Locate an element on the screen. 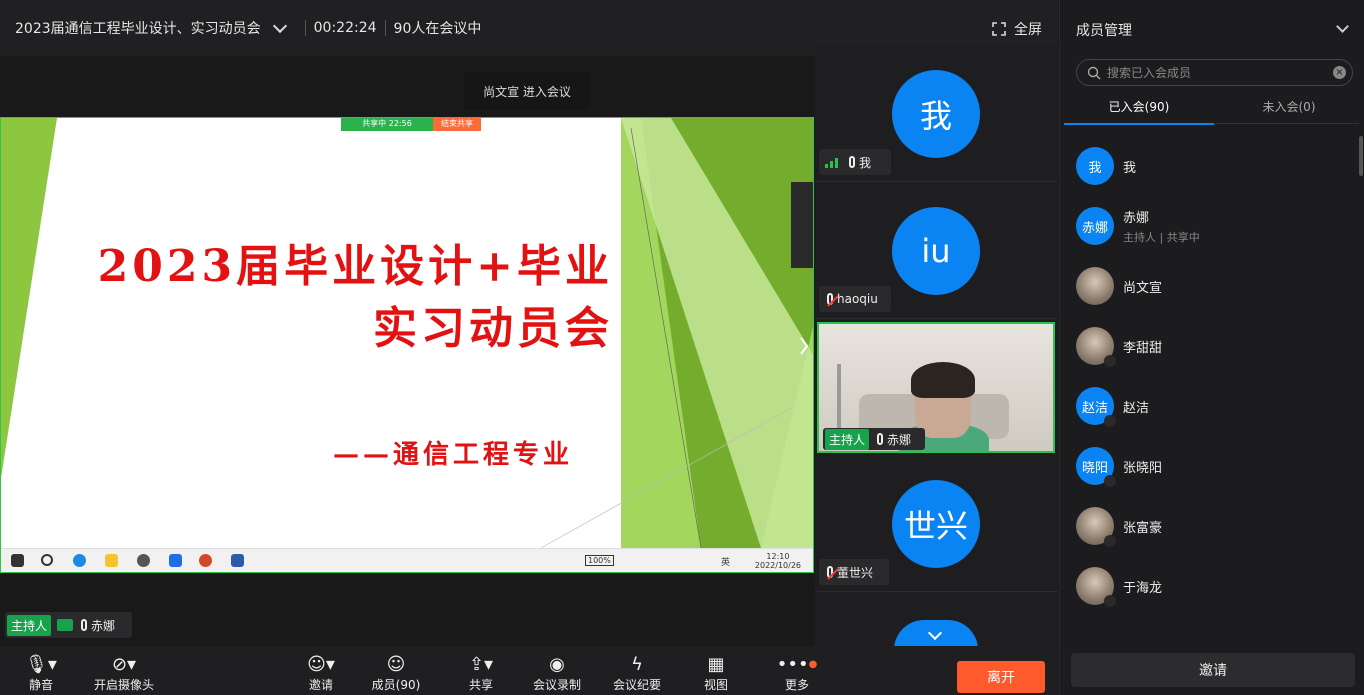 This screenshot has width=1364, height=695. clear-icon: × is located at coordinates (1339, 72).